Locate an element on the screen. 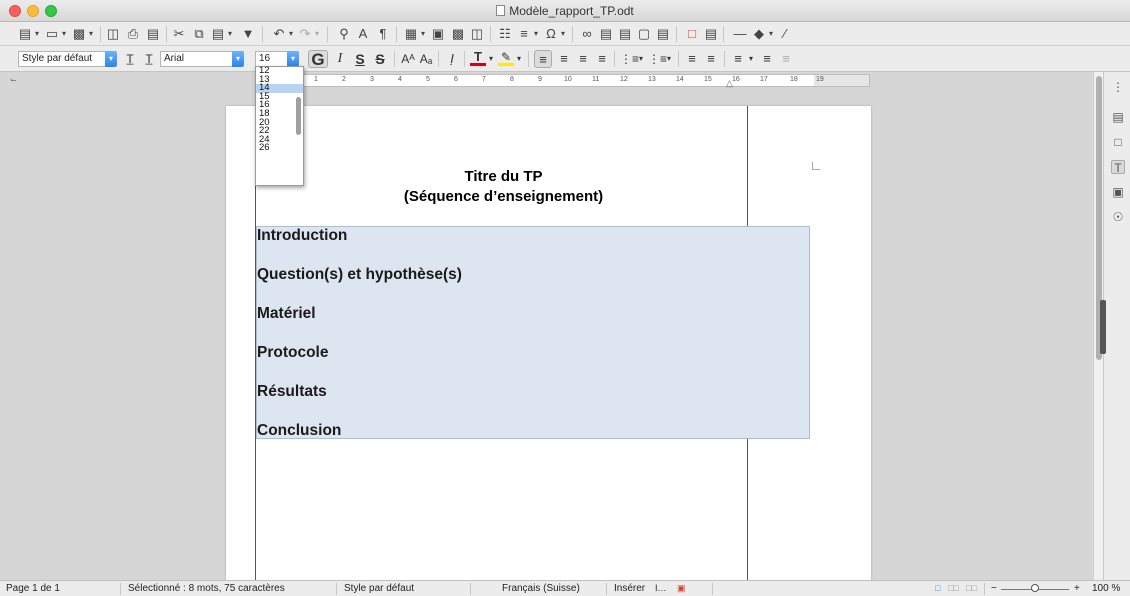 The image size is (1130, 596). insert-page-break-icon: ☷ is located at coordinates (505, 34).